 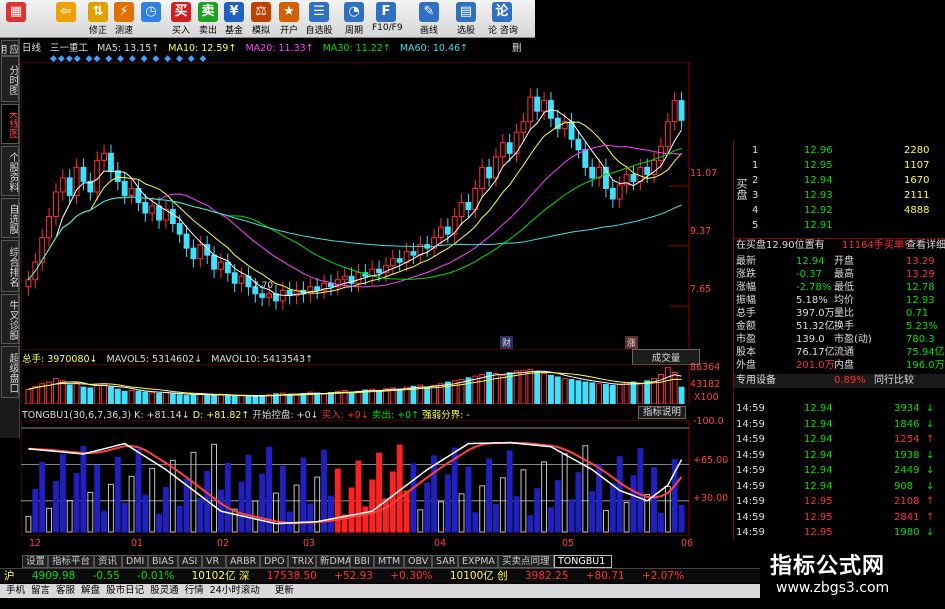 I want to click on market-cy: 创, so click(x=502, y=576).